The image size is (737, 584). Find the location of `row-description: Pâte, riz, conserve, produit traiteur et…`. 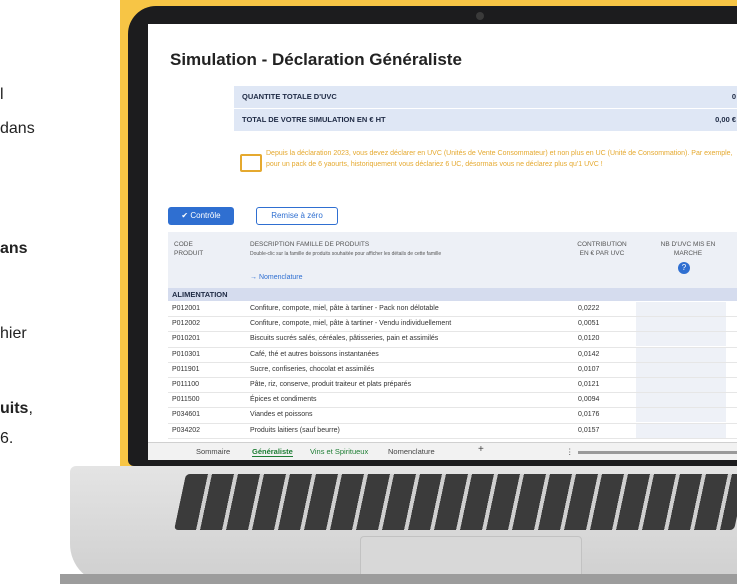

row-description: Pâte, riz, conserve, produit traiteur et… is located at coordinates (331, 384).